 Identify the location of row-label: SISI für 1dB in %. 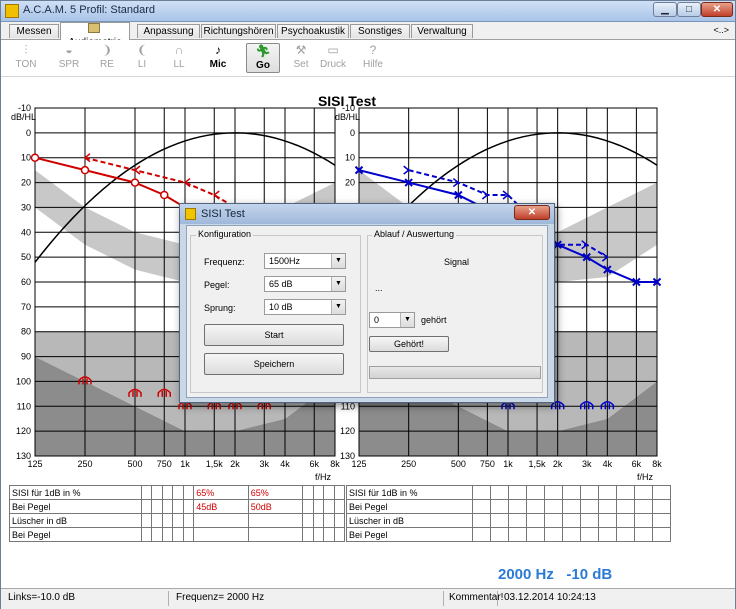
(75, 492).